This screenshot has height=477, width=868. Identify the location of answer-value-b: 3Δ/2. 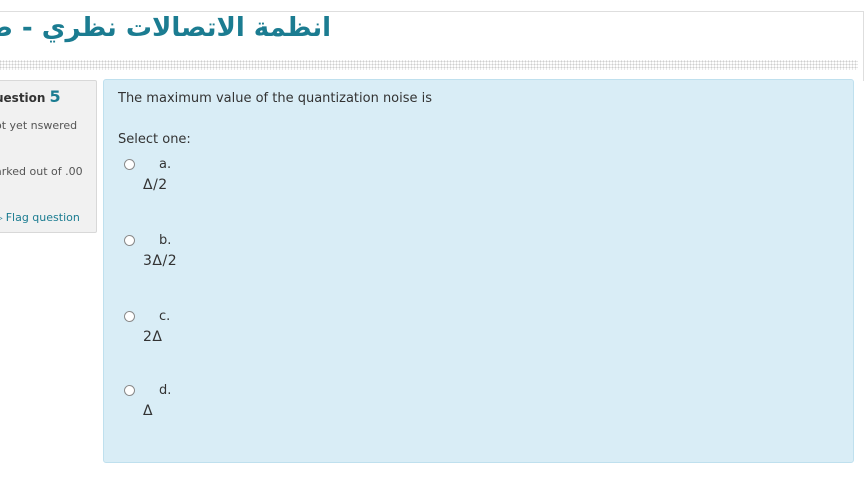
(160, 261).